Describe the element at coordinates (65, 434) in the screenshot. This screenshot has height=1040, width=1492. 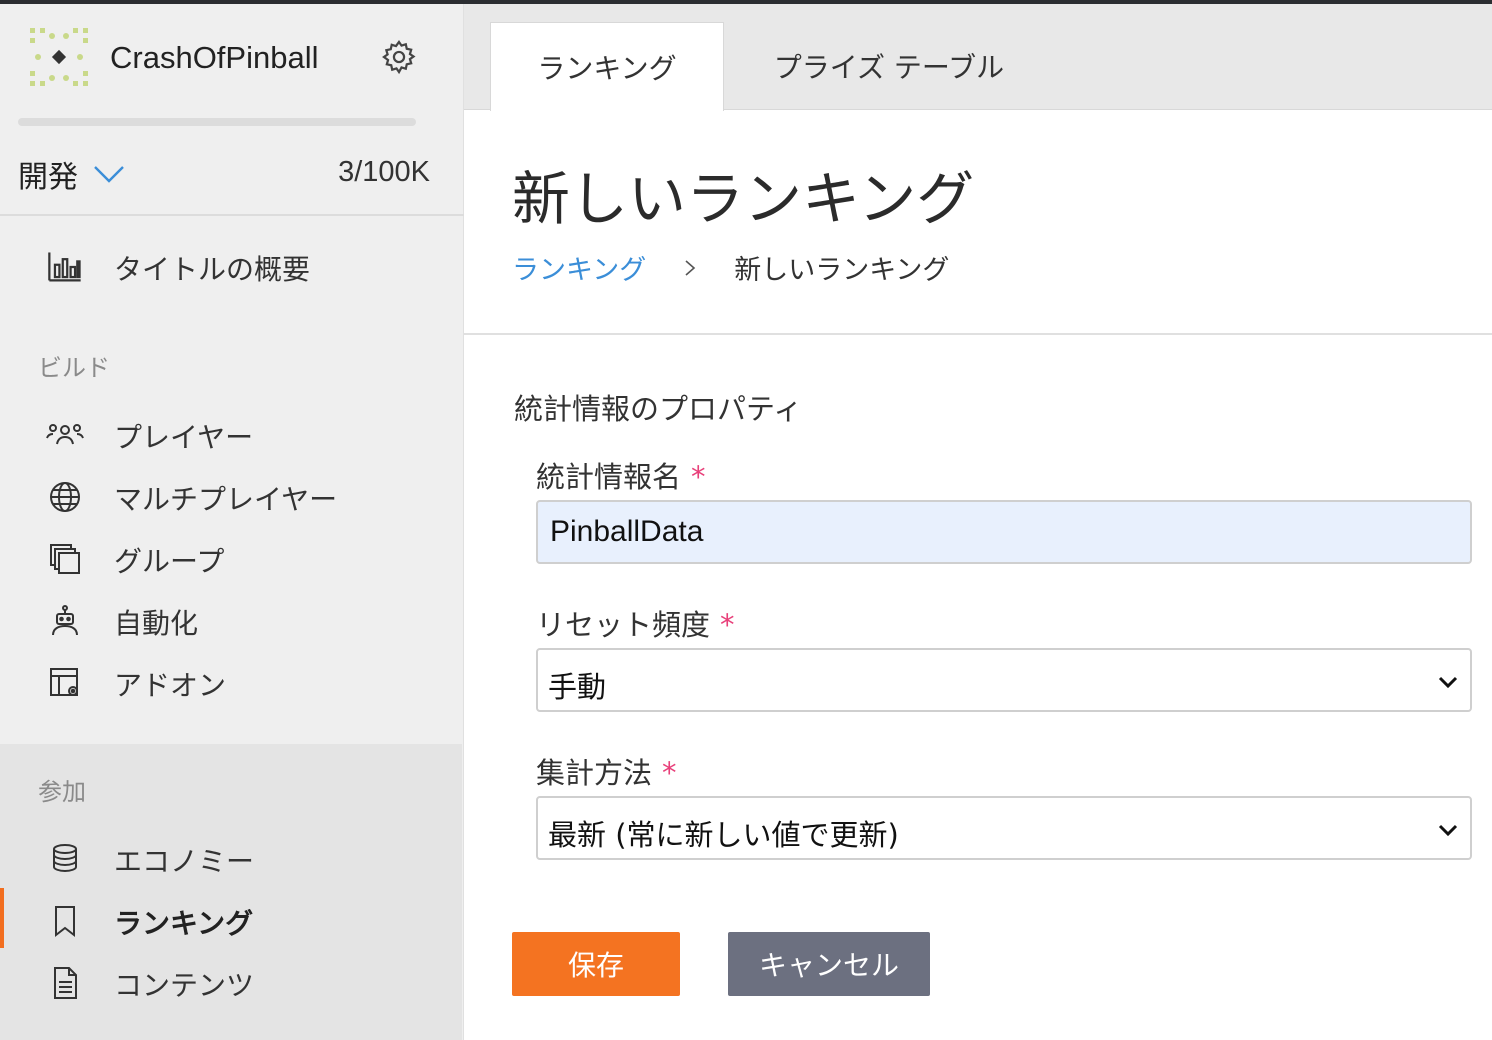
I see `players-icon` at that location.